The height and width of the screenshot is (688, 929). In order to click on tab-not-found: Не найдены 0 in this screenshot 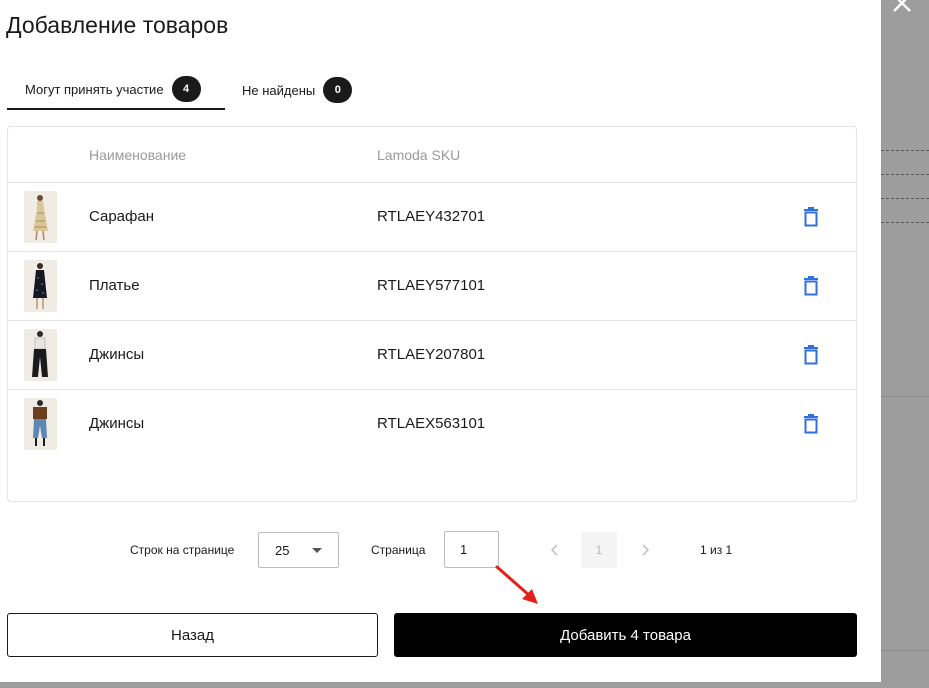, I will do `click(297, 90)`.